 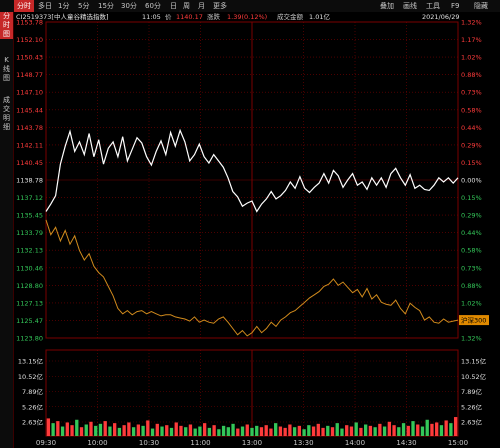 I want to click on volume-tick-left: 7.89亿, so click(x=32, y=391).